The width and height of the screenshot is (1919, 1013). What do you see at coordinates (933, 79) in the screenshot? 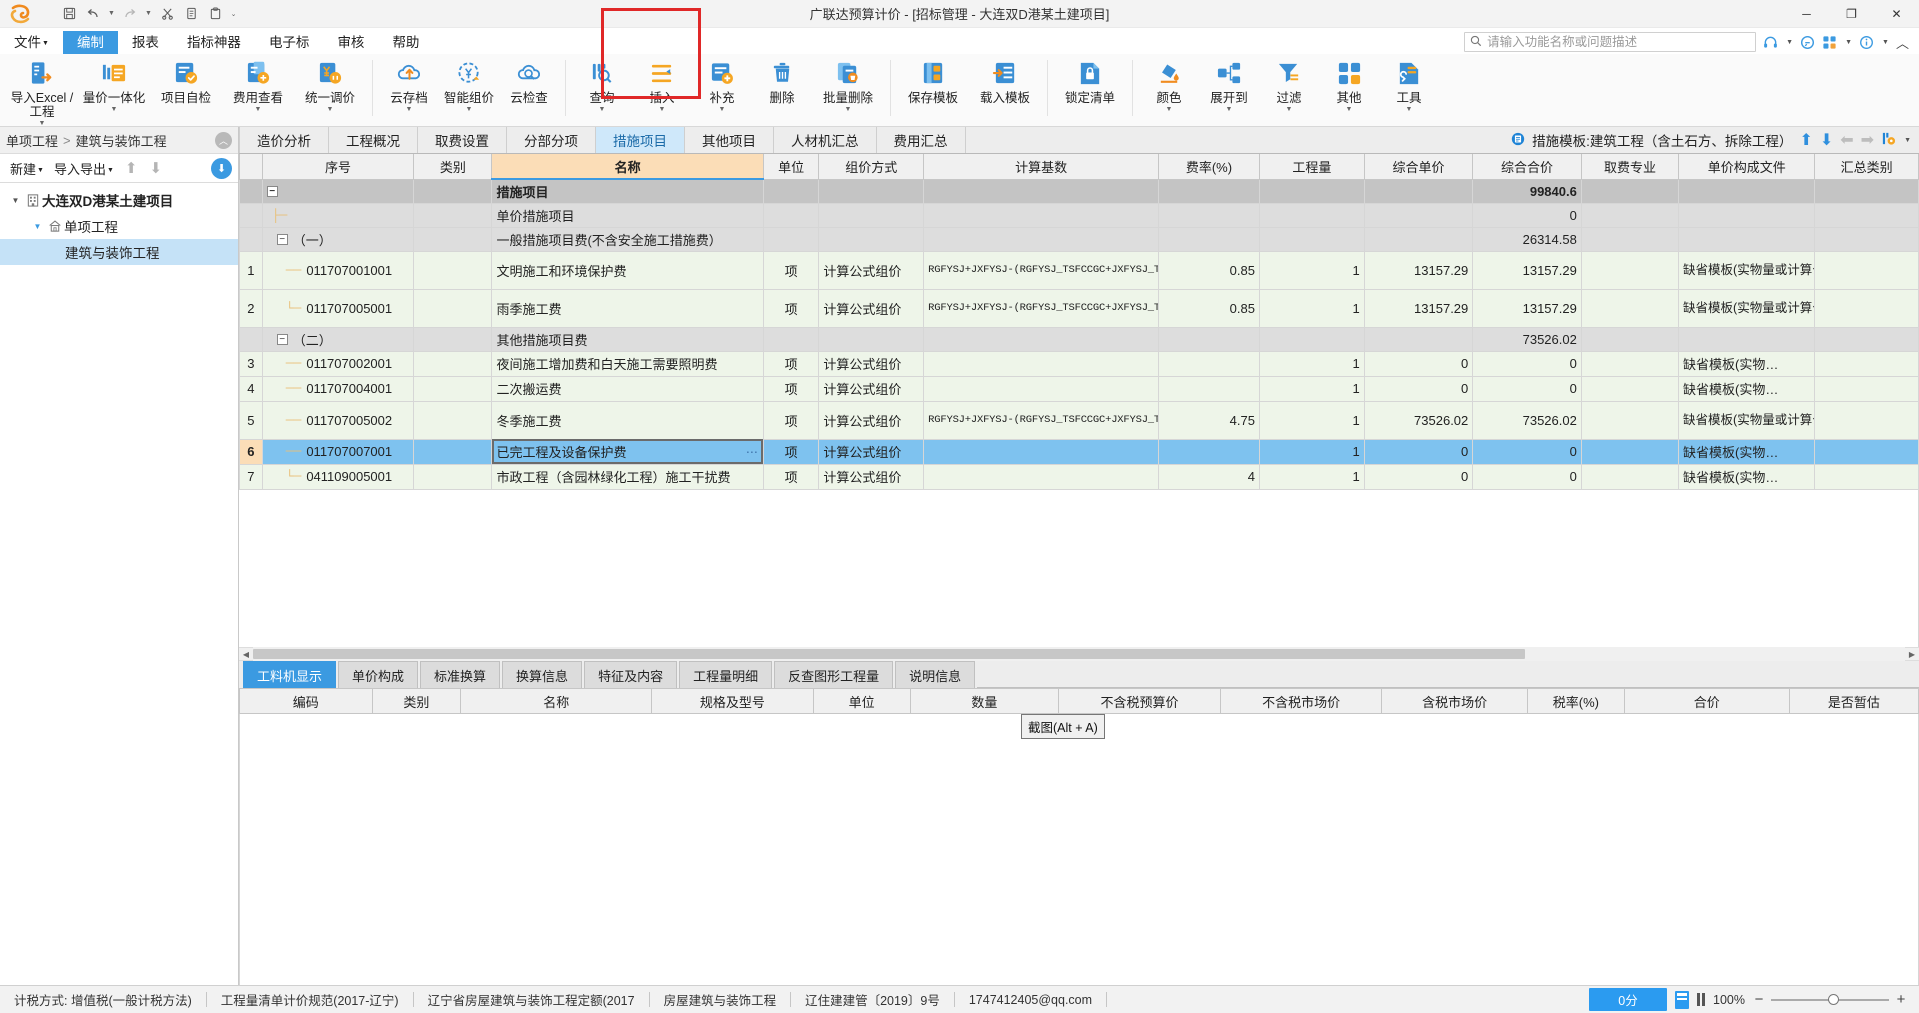
I see `ribbon-save-template: 保存模板` at bounding box center [933, 79].